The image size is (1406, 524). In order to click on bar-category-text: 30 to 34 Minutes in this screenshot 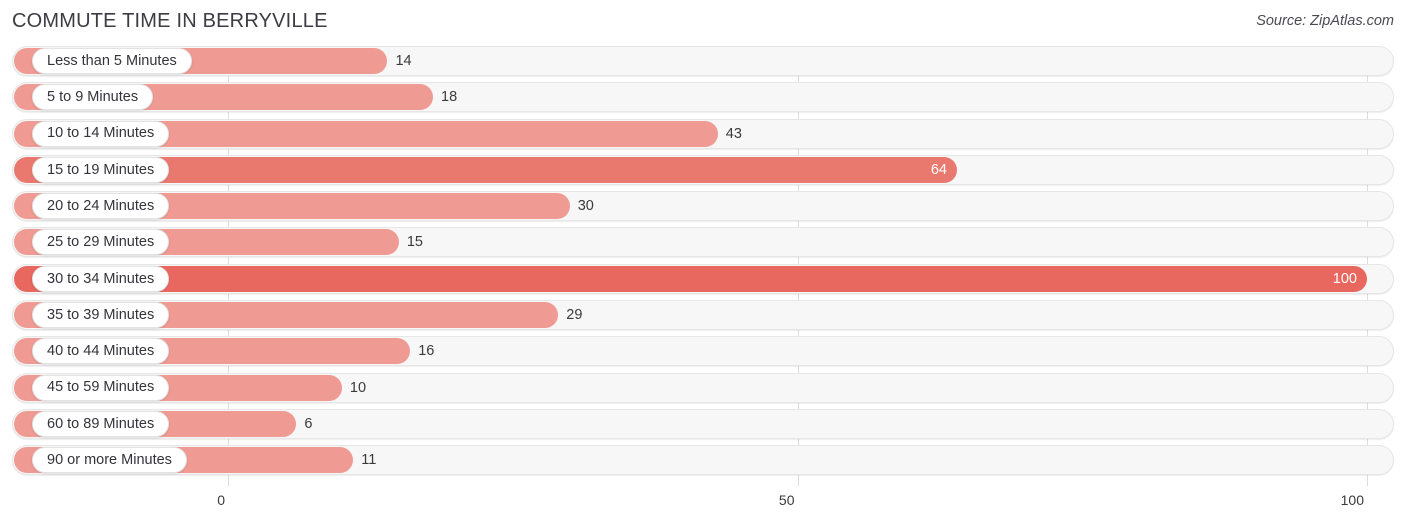, I will do `click(101, 278)`.